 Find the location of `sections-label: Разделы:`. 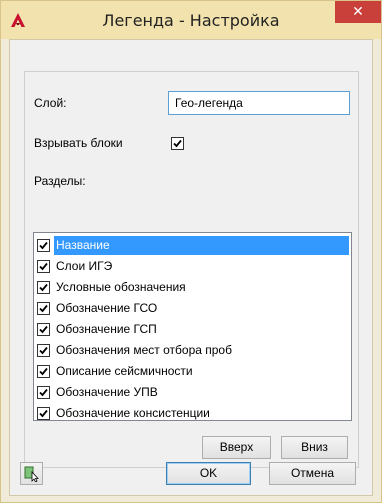

sections-label: Разделы: is located at coordinates (60, 181).